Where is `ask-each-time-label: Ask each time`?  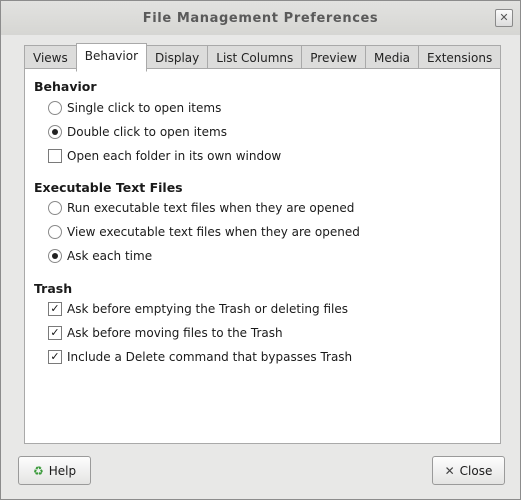
ask-each-time-label: Ask each time is located at coordinates (110, 256).